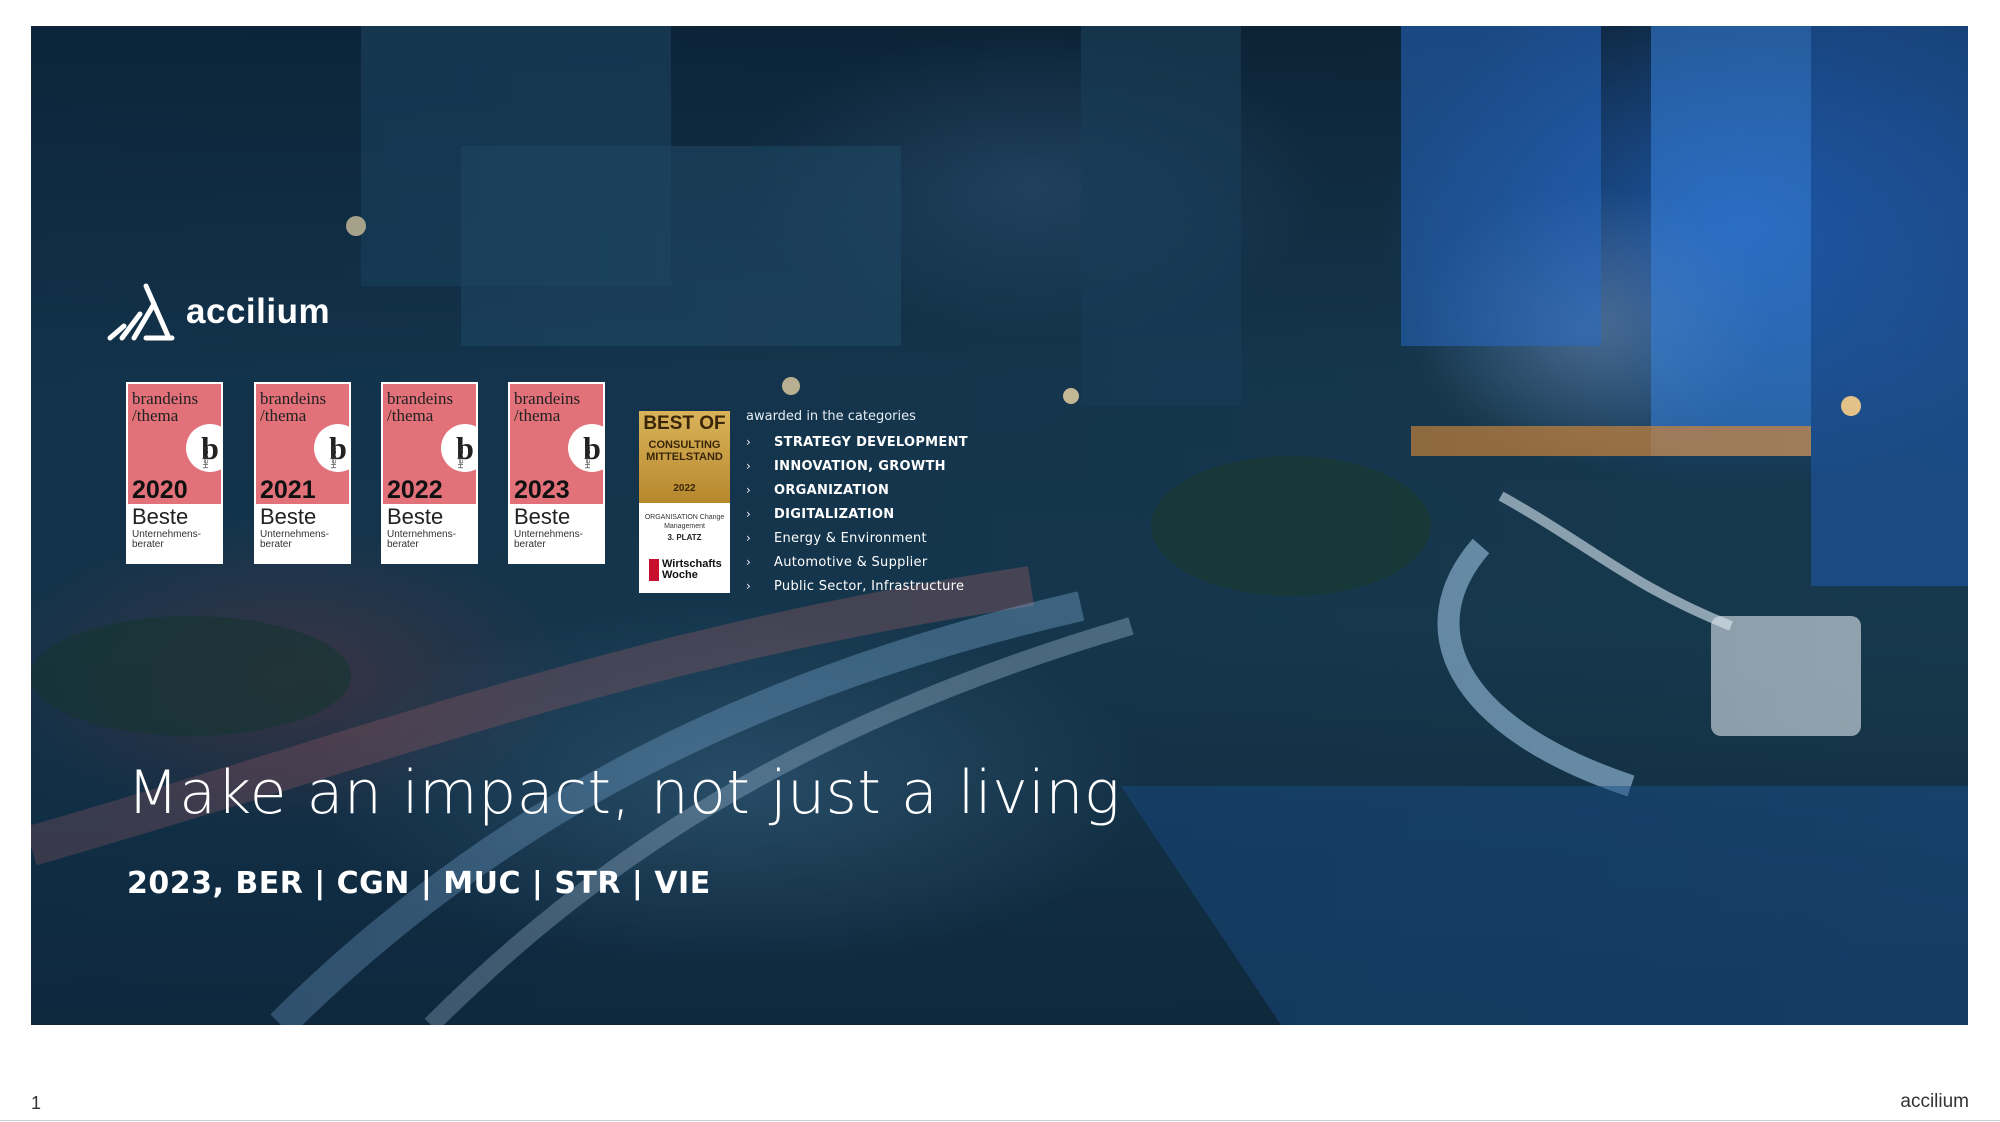  I want to click on award-category-label: Energy & Environment, so click(850, 538).